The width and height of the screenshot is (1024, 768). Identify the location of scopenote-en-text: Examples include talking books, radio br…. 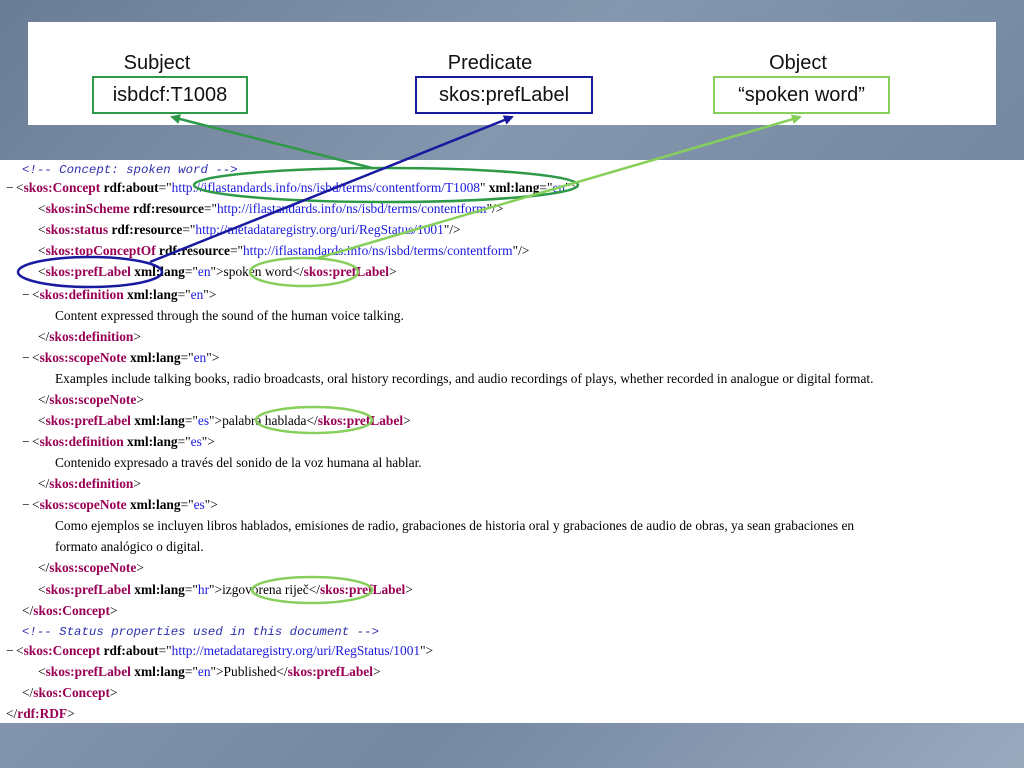
(464, 378).